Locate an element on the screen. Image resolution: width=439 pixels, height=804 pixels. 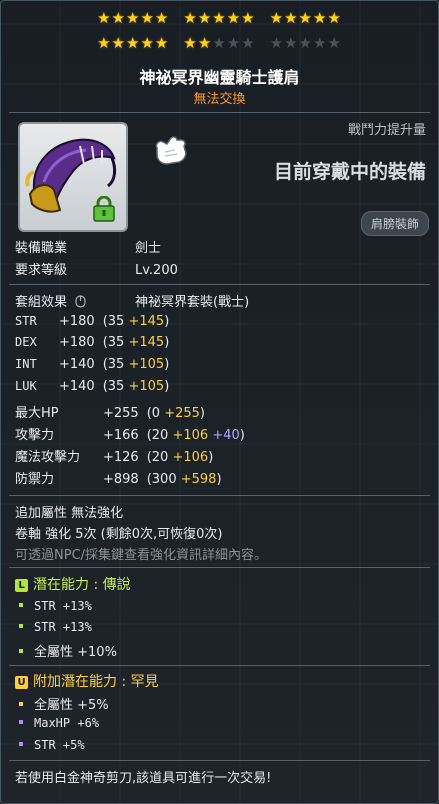
bonus-attribute: 追加屬性 無法強化 is located at coordinates (69, 513).